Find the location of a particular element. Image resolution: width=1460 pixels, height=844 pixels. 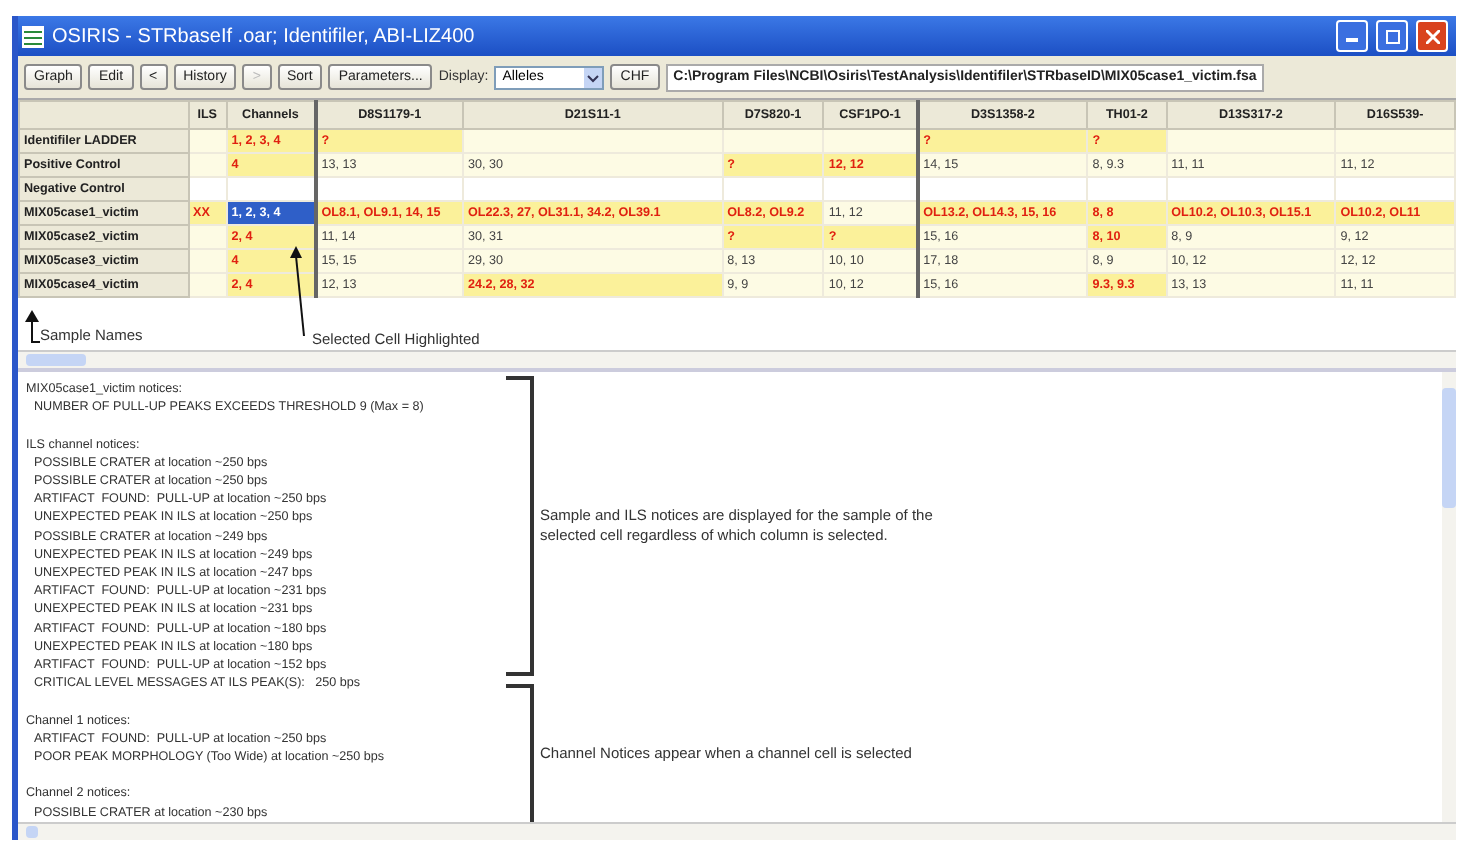

close-icon is located at coordinates (1432, 36).